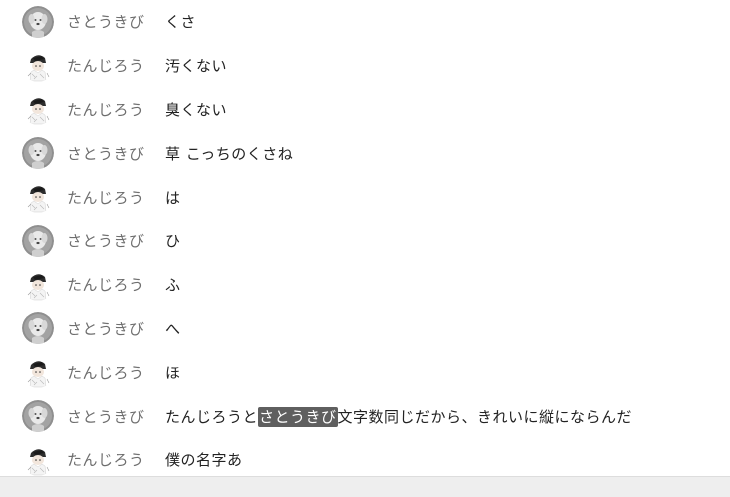  I want to click on message-text: ほ, so click(173, 372).